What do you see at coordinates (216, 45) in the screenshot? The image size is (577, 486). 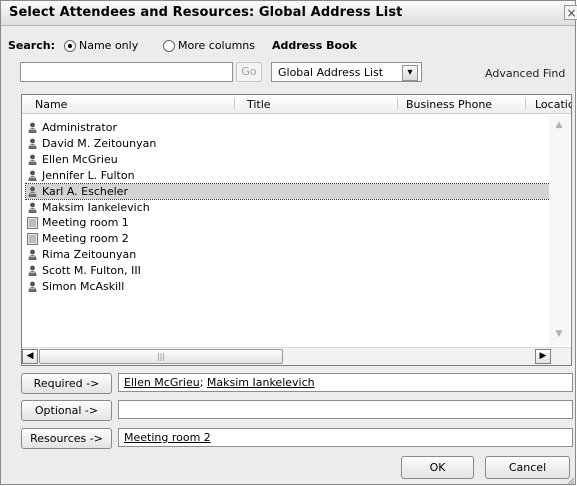 I see `radio-more-columns-label: More columns` at bounding box center [216, 45].